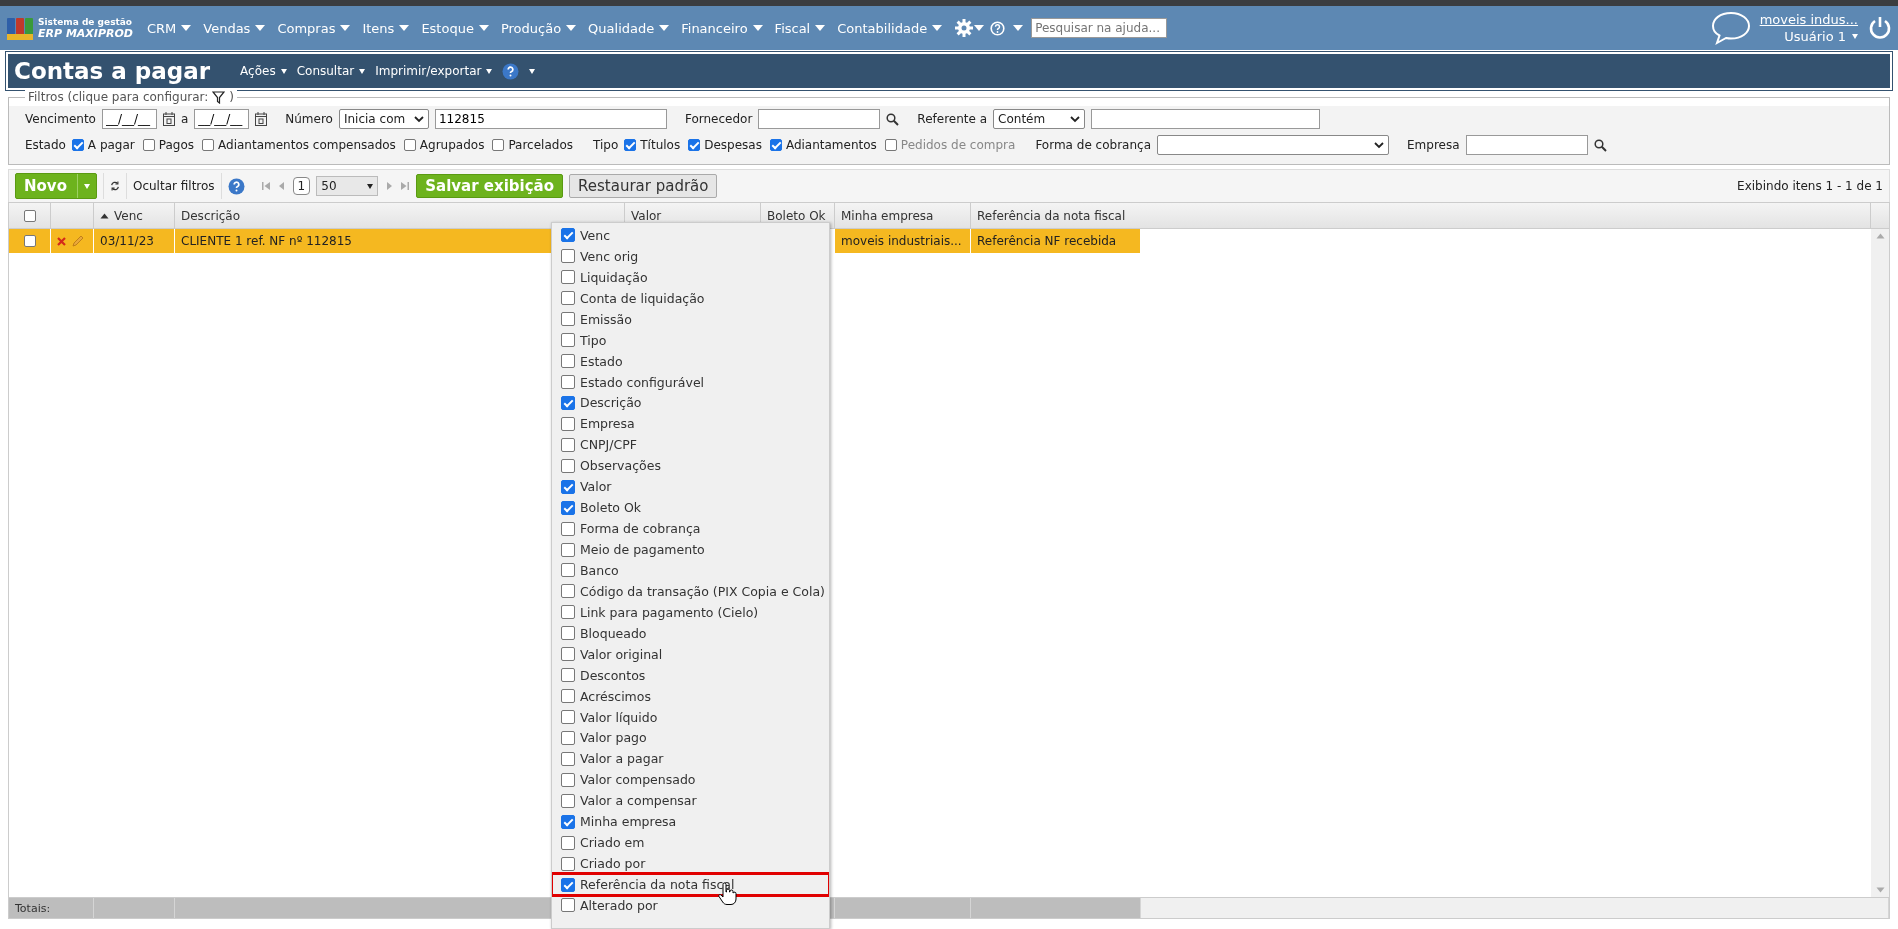  What do you see at coordinates (831, 145) in the screenshot?
I see `checkbox-label: Adiantamentos` at bounding box center [831, 145].